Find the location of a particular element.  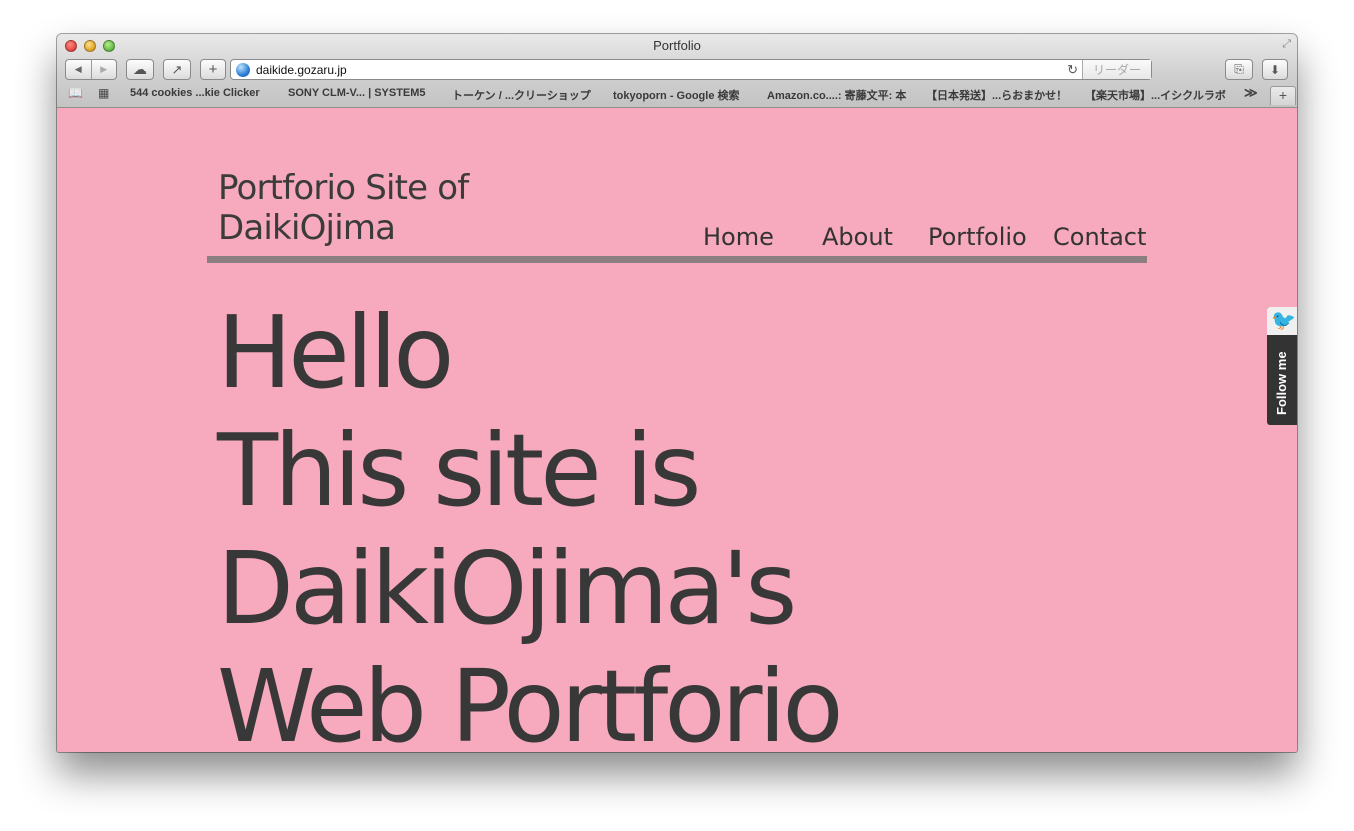

address-bar: daikide.gozaru.jp ↻ リーダー is located at coordinates (691, 69).